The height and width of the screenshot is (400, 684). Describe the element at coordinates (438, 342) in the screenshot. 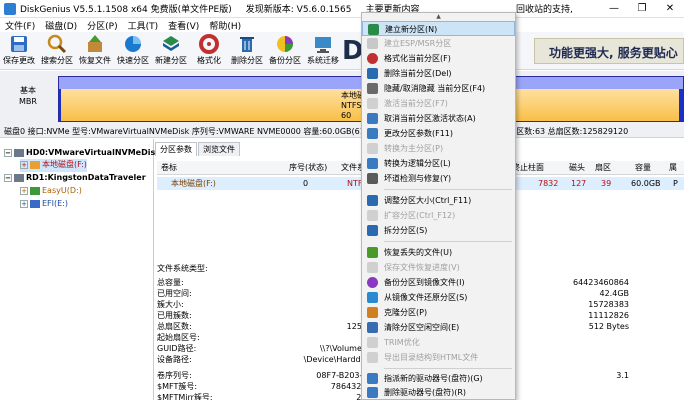

I see `menu-item-trim: TRIM优化` at that location.